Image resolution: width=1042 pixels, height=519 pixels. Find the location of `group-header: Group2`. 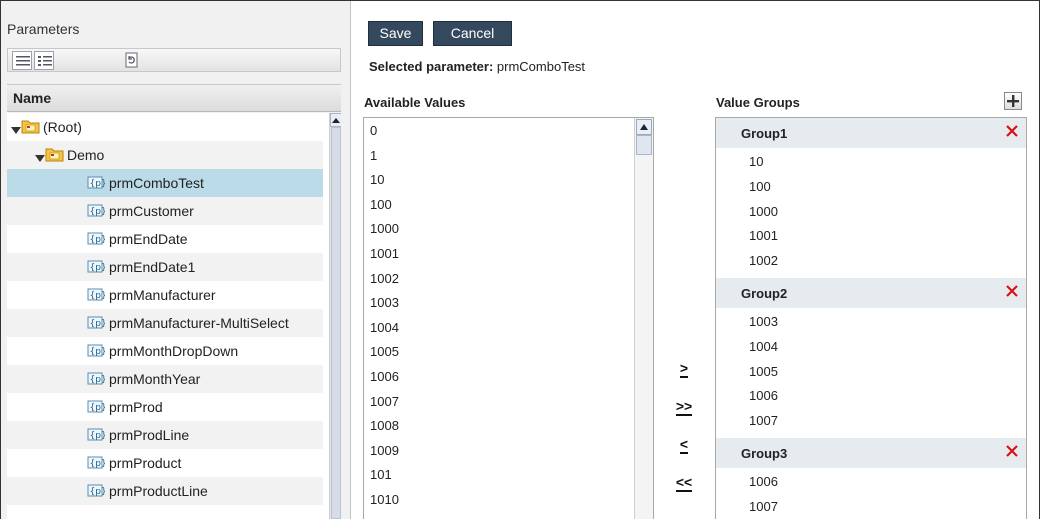

group-header: Group2 is located at coordinates (871, 293).